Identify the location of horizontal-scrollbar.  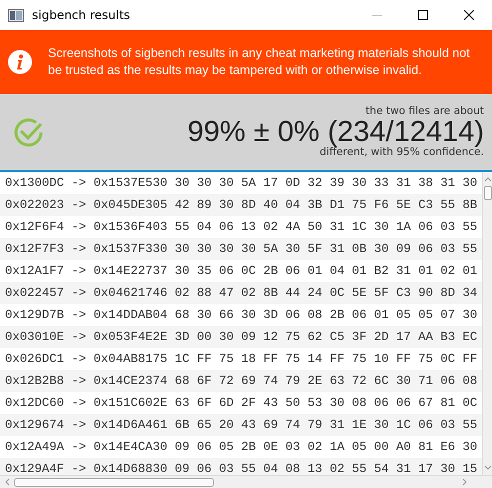
(246, 481).